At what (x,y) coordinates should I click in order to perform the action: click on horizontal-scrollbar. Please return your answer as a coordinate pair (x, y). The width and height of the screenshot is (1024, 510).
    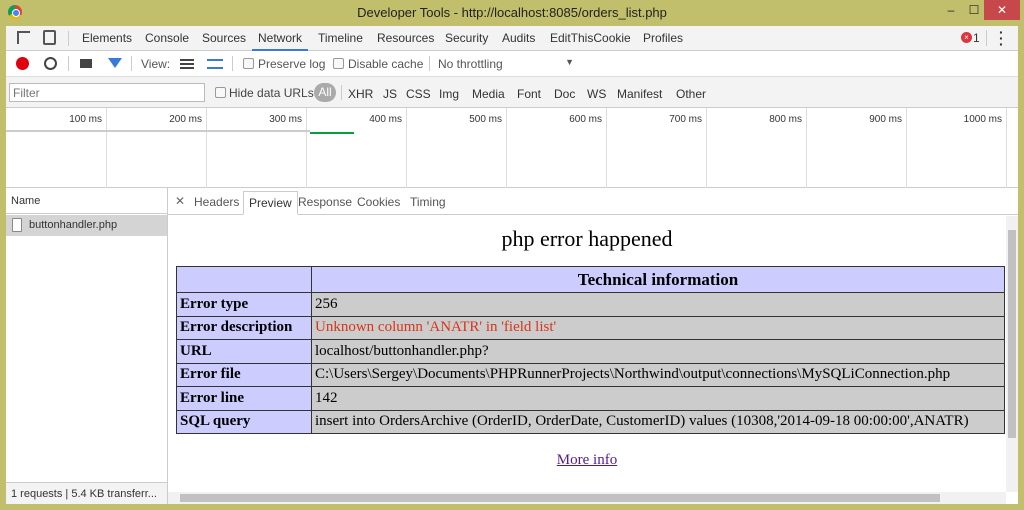
    Looking at the image, I should click on (587, 498).